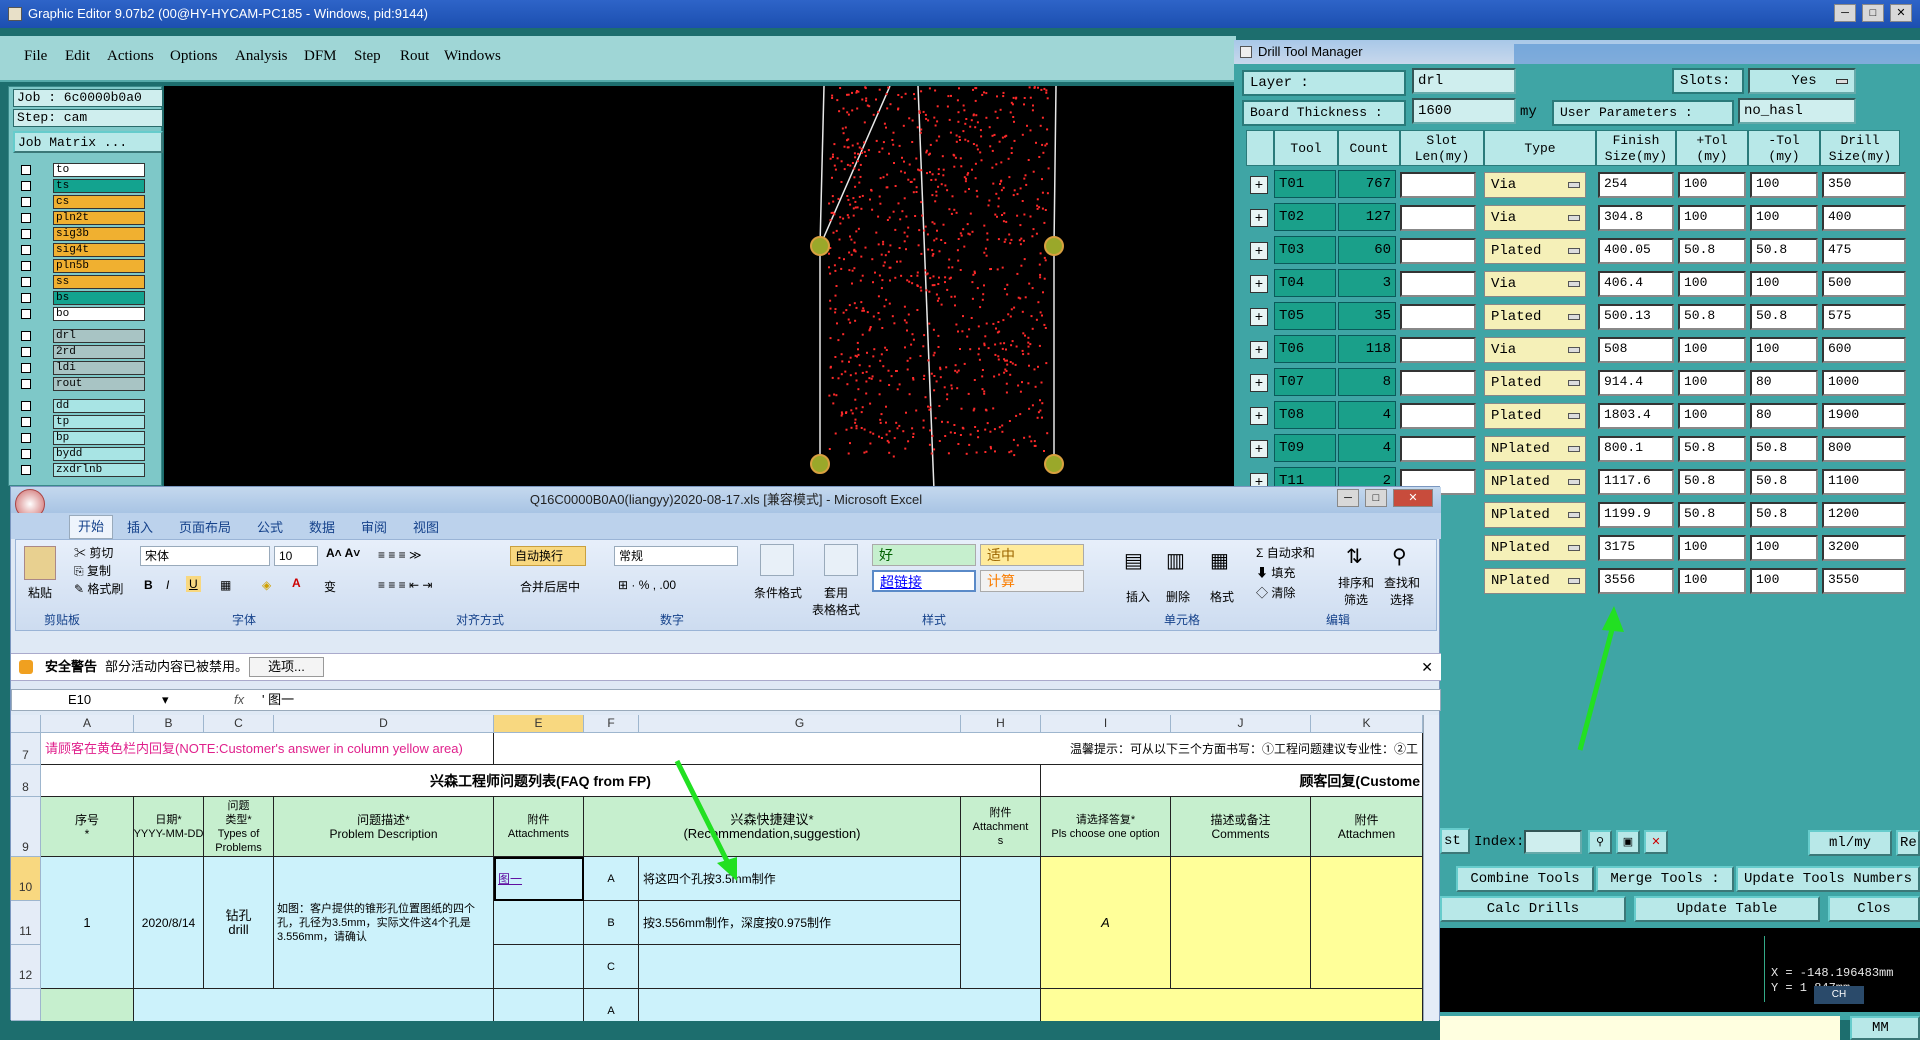  I want to click on layer-item: cs, so click(79, 202).